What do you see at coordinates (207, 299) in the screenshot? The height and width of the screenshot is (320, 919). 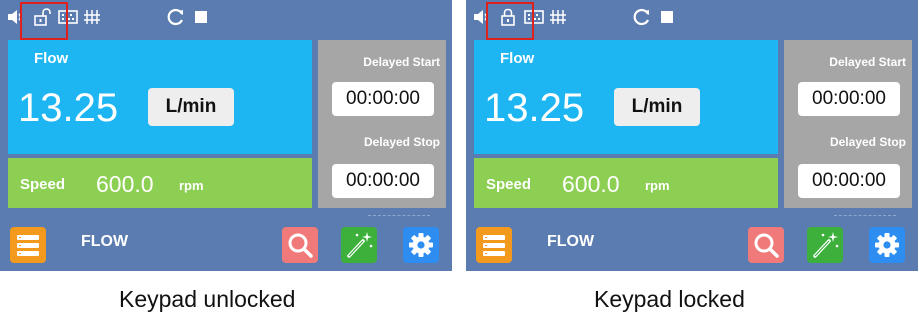 I see `caption-unlocked: Keypad unlocked` at bounding box center [207, 299].